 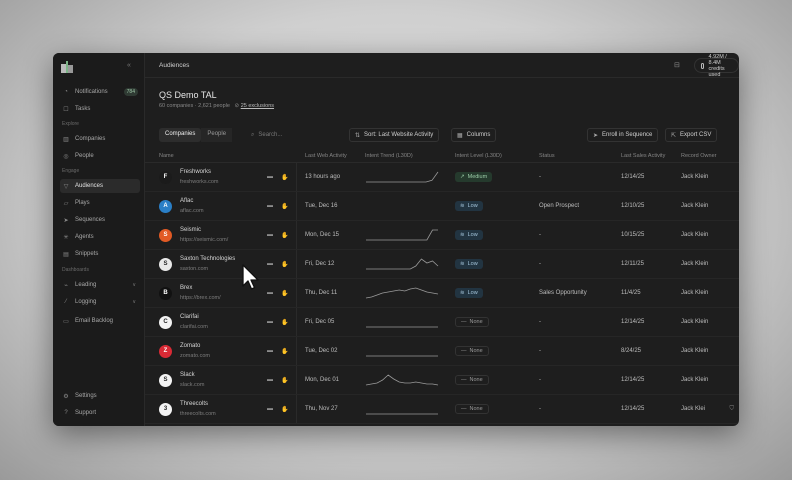 What do you see at coordinates (394, 135) in the screenshot?
I see `sort-button: ⇅ Sort: Last Website Activity` at bounding box center [394, 135].